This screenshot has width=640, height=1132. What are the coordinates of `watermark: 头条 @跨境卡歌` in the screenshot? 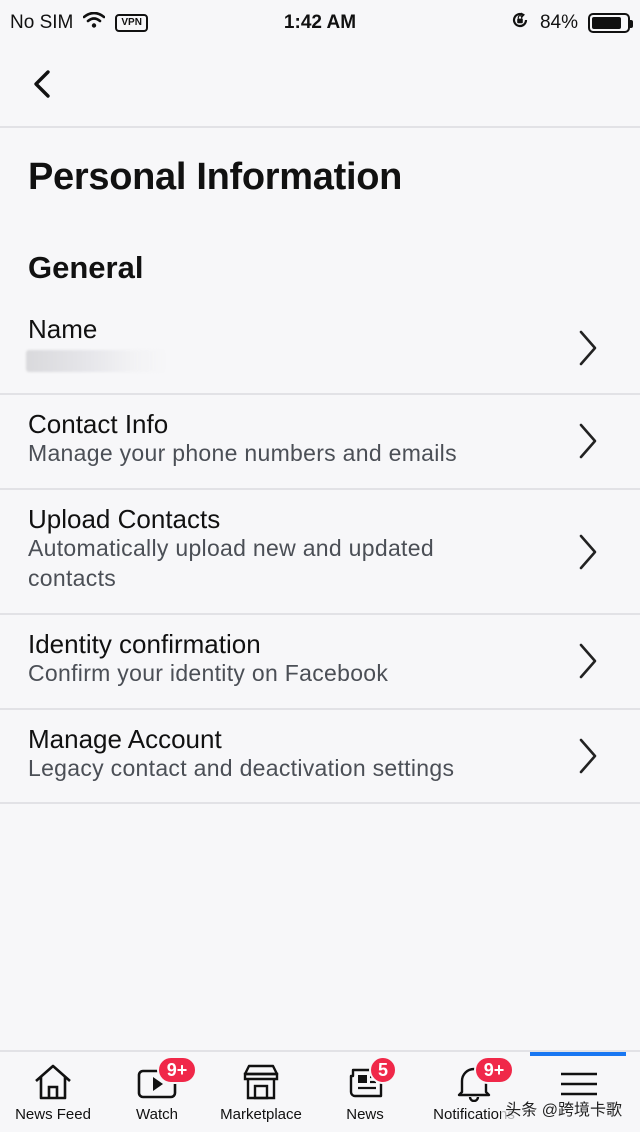 It's located at (563, 1108).